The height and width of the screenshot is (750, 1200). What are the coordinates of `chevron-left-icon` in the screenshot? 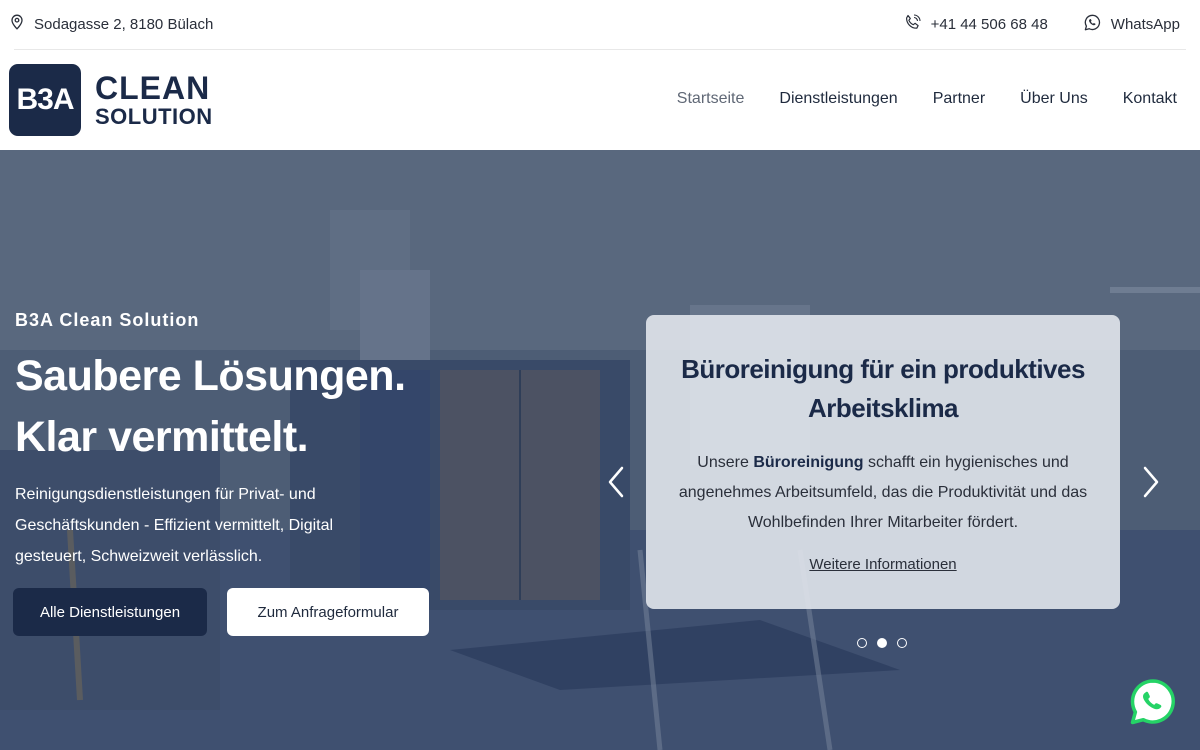 It's located at (617, 482).